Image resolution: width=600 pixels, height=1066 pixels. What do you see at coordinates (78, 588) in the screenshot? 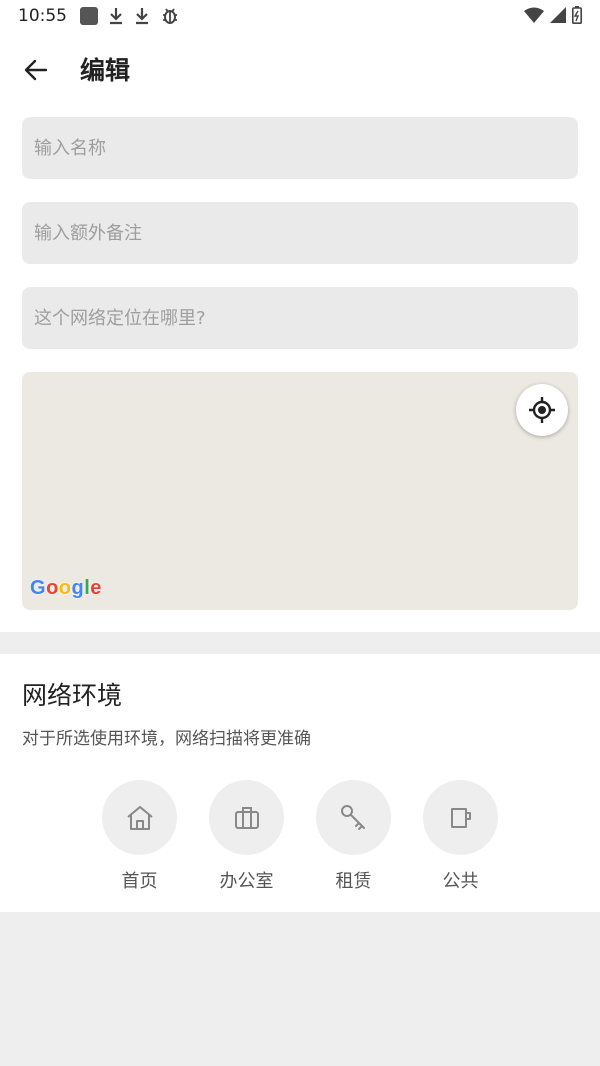
I see `map-logo-letter: g` at bounding box center [78, 588].